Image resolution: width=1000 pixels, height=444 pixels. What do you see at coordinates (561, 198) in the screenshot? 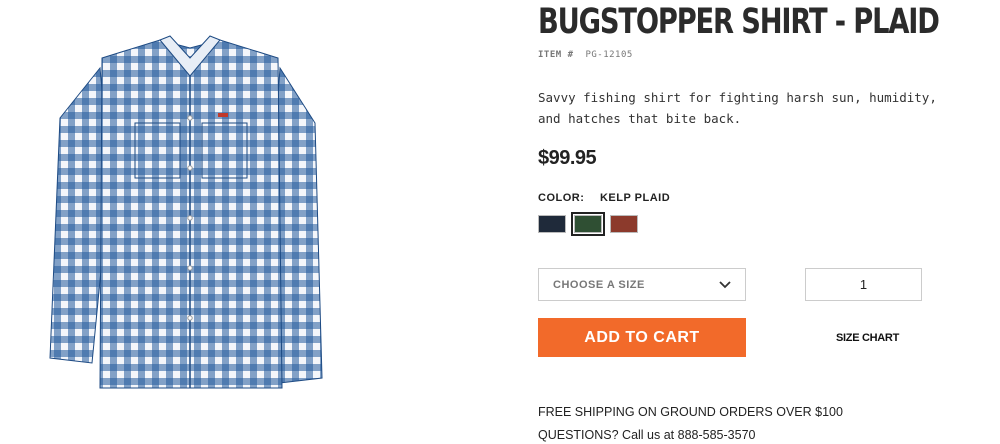
I see `color-label: COLOR:` at bounding box center [561, 198].